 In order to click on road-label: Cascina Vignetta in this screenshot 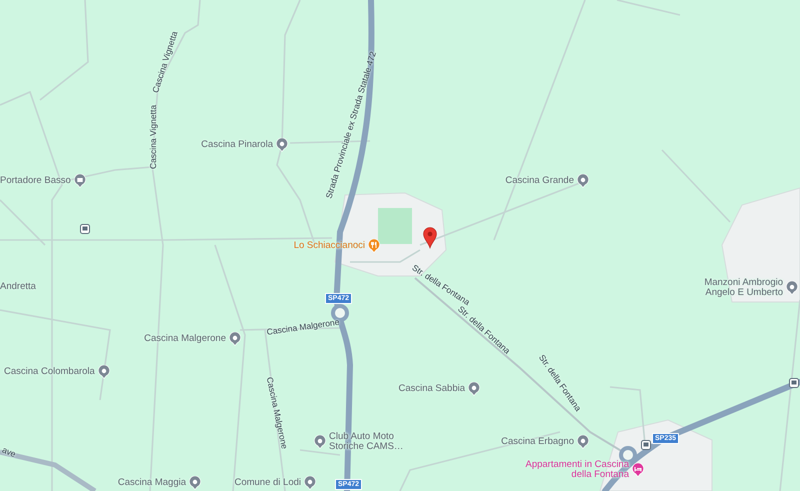, I will do `click(153, 137)`.